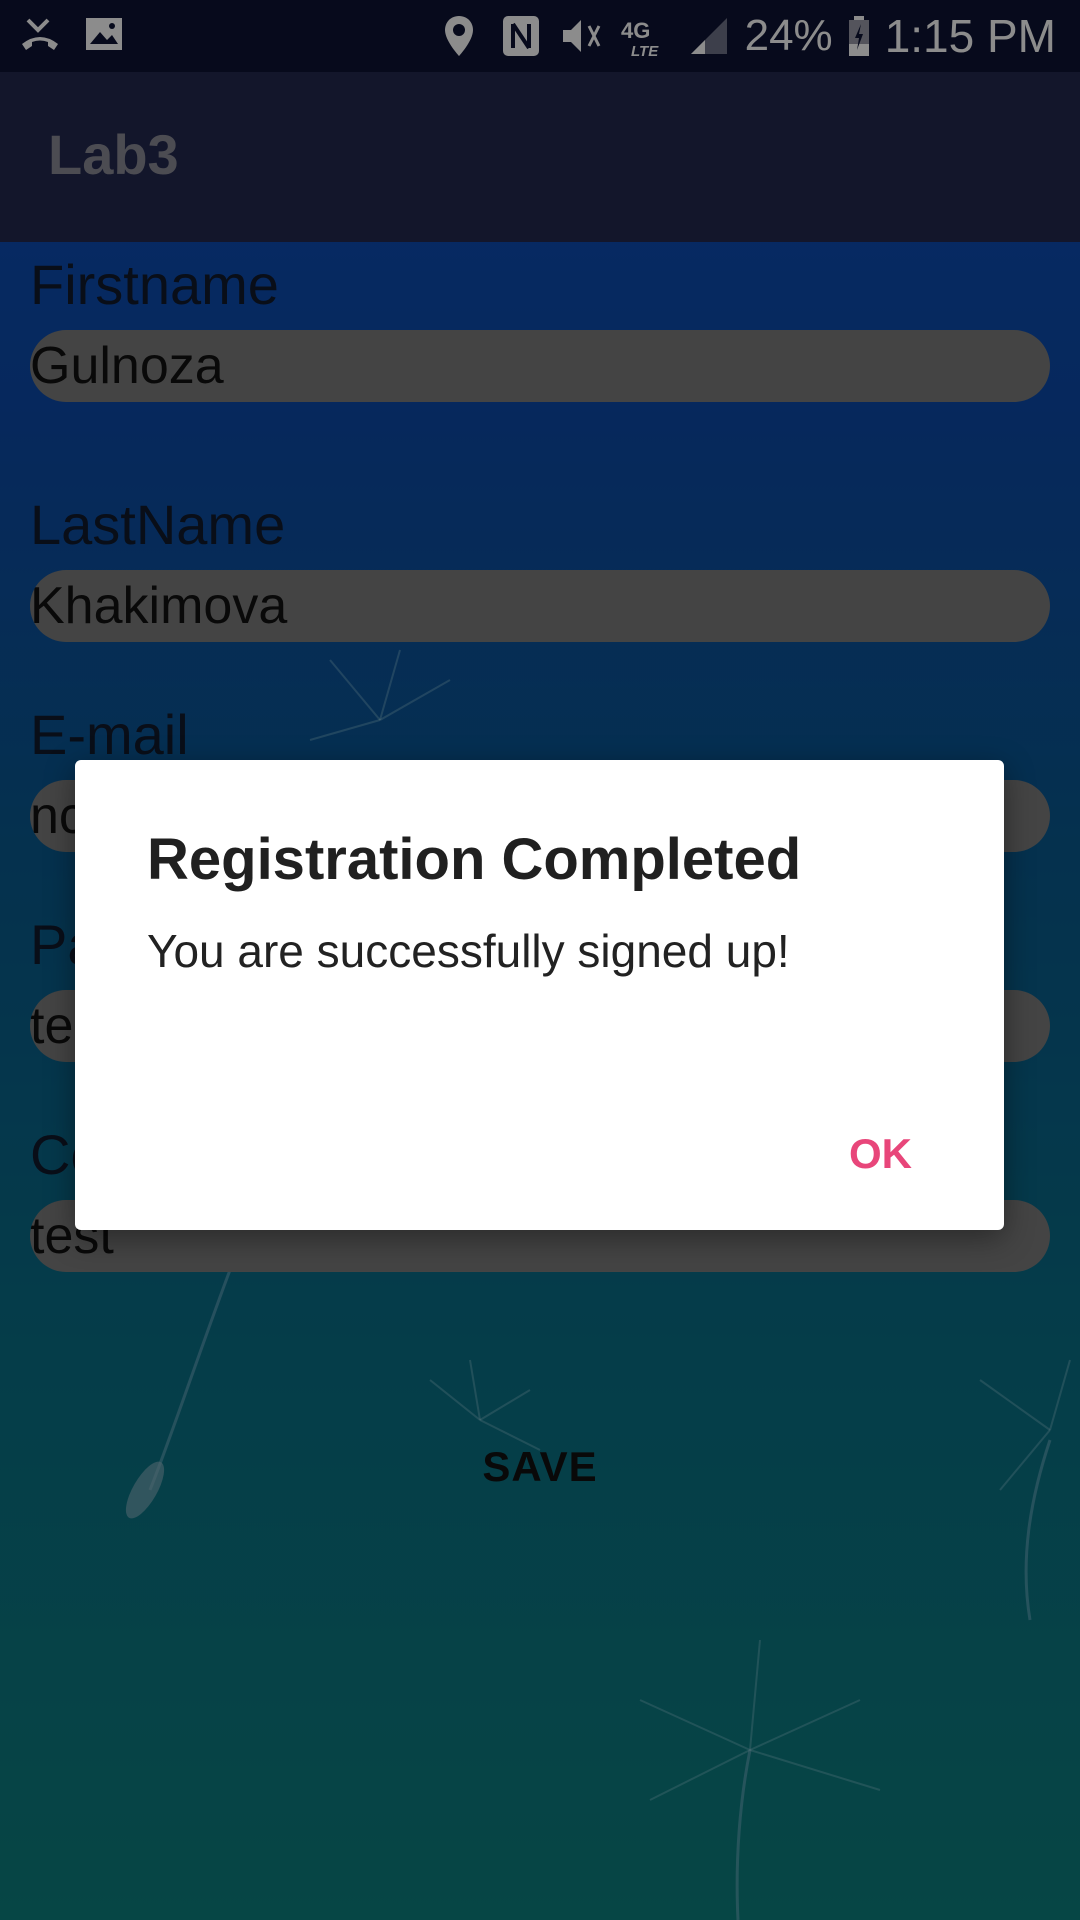 This screenshot has width=1080, height=1920. Describe the element at coordinates (880, 1154) in the screenshot. I see `ok-button: OK` at that location.